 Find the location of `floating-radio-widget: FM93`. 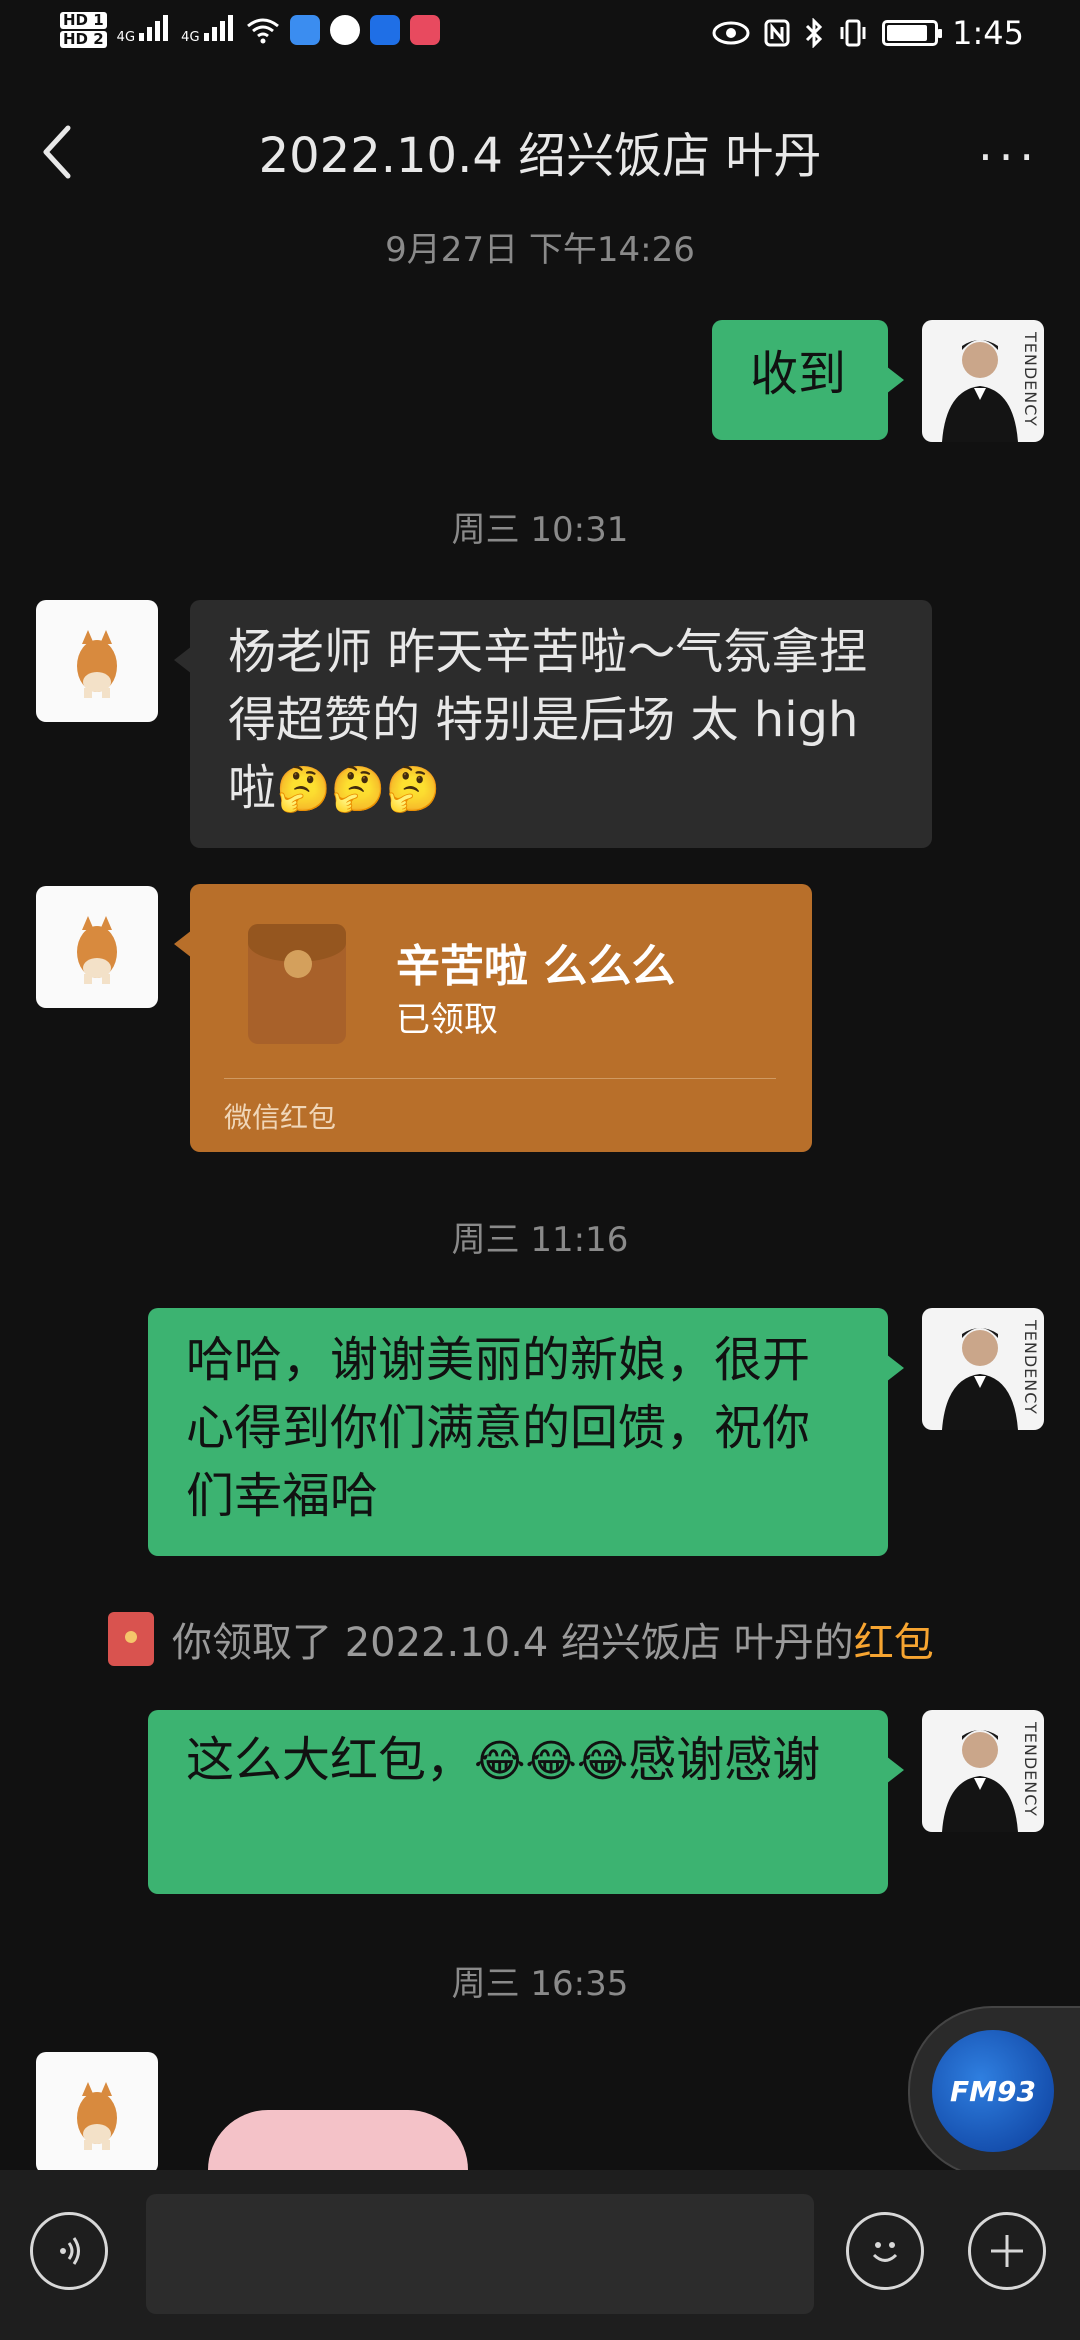

floating-radio-widget: FM93 is located at coordinates (994, 2092).